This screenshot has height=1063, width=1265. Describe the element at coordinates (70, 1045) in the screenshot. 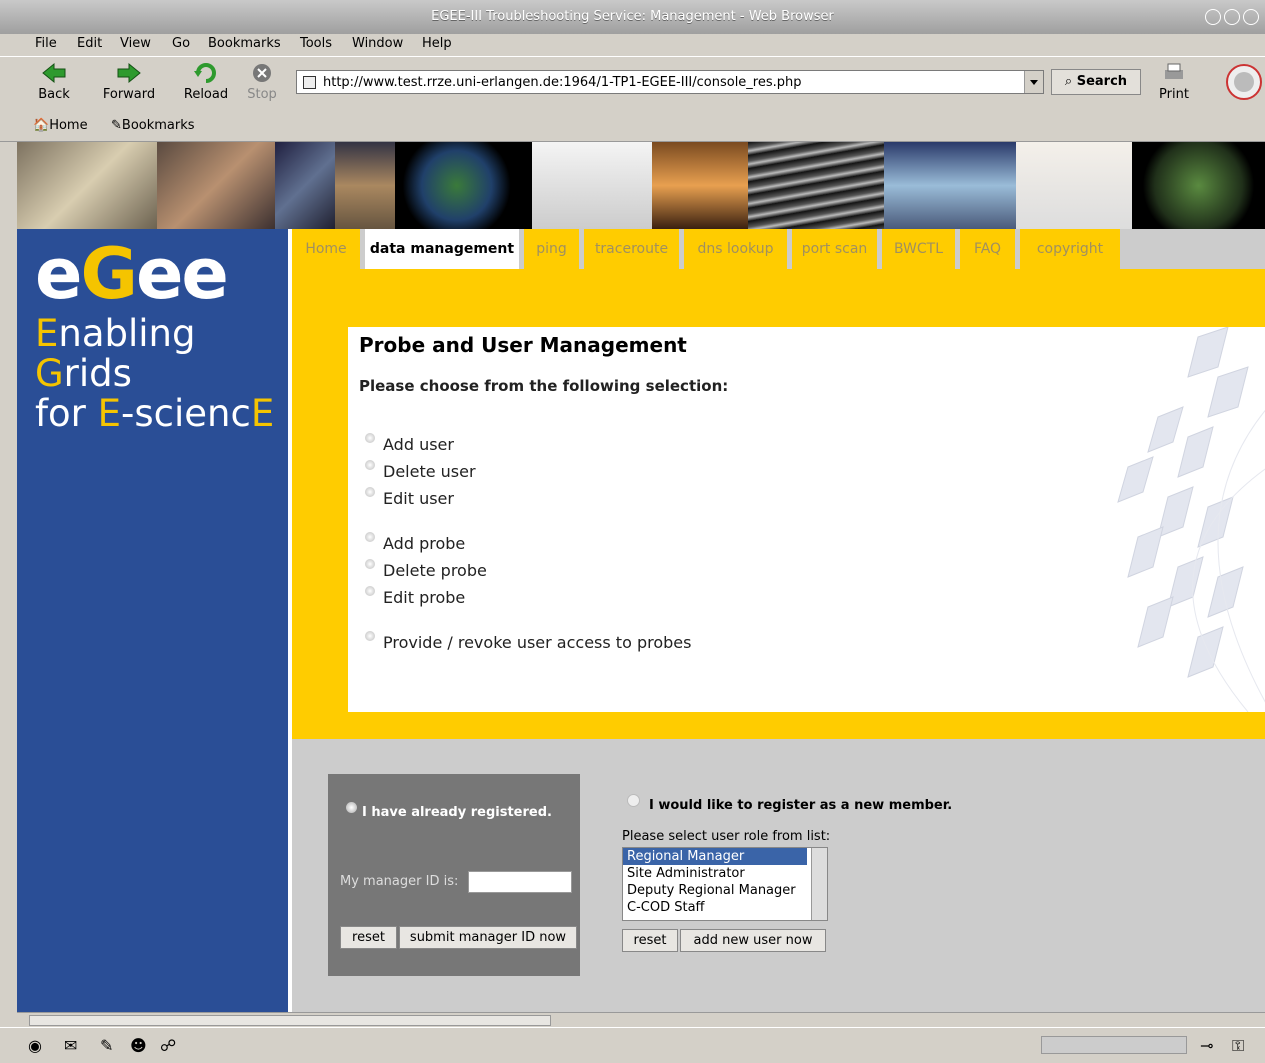

I see `mail-icon: ✉` at that location.